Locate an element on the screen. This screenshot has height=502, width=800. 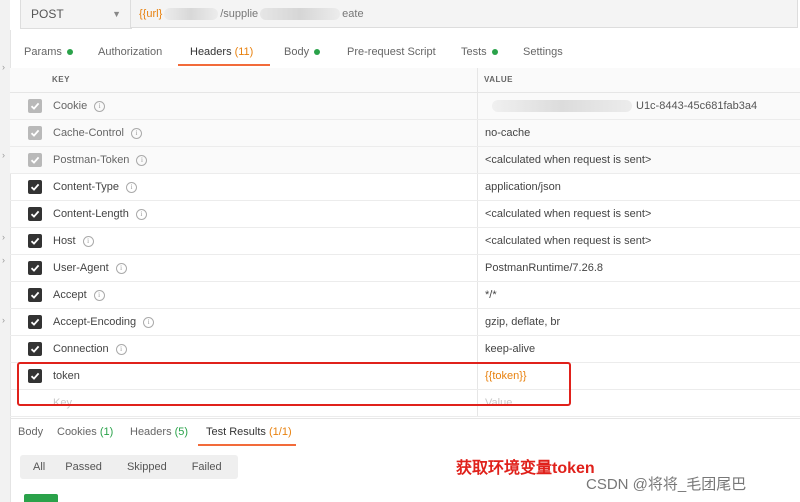
table-header: KEY VALUE is located at coordinates (405, 80).